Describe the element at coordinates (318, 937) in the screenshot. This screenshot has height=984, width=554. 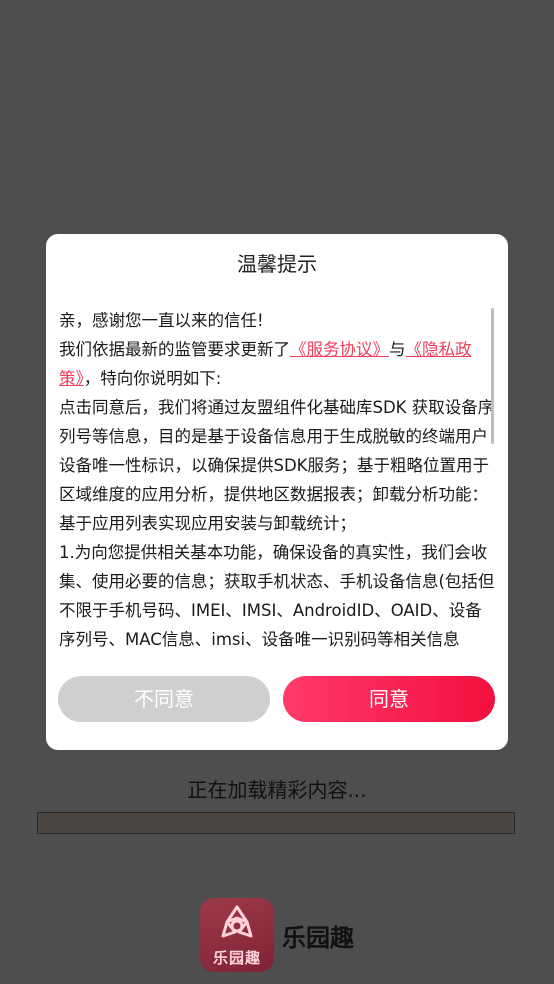
I see `app-name: 乐园趣` at that location.